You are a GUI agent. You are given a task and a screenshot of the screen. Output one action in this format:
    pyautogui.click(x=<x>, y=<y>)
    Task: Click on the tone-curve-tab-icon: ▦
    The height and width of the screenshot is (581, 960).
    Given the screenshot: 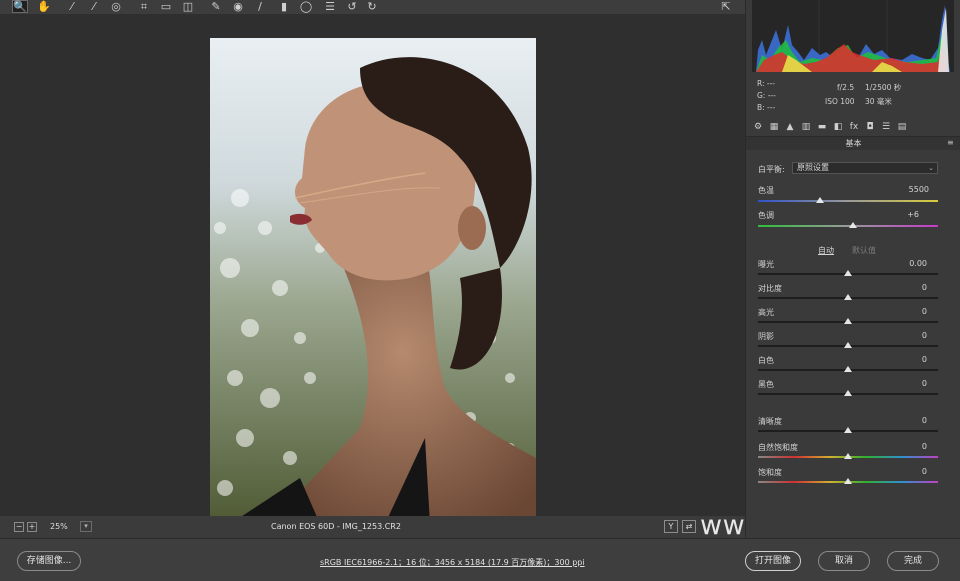 What is the action you would take?
    pyautogui.click(x=774, y=127)
    